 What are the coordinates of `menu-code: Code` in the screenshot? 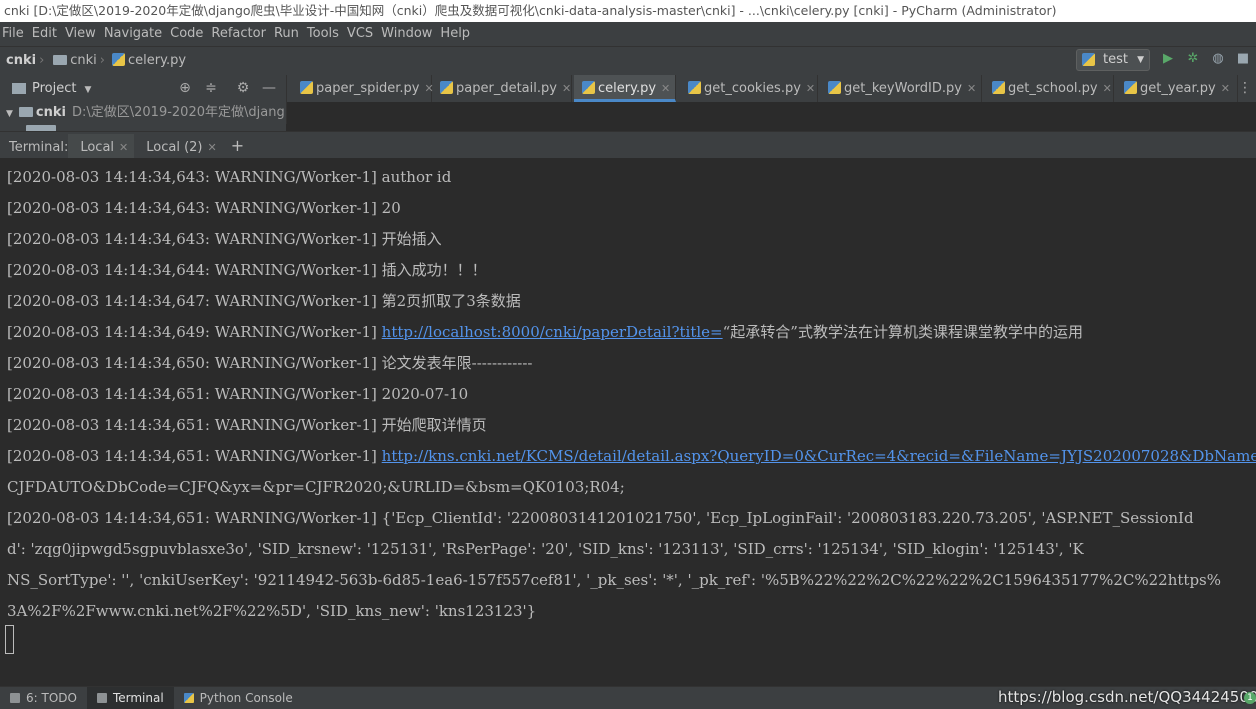 It's located at (186, 34).